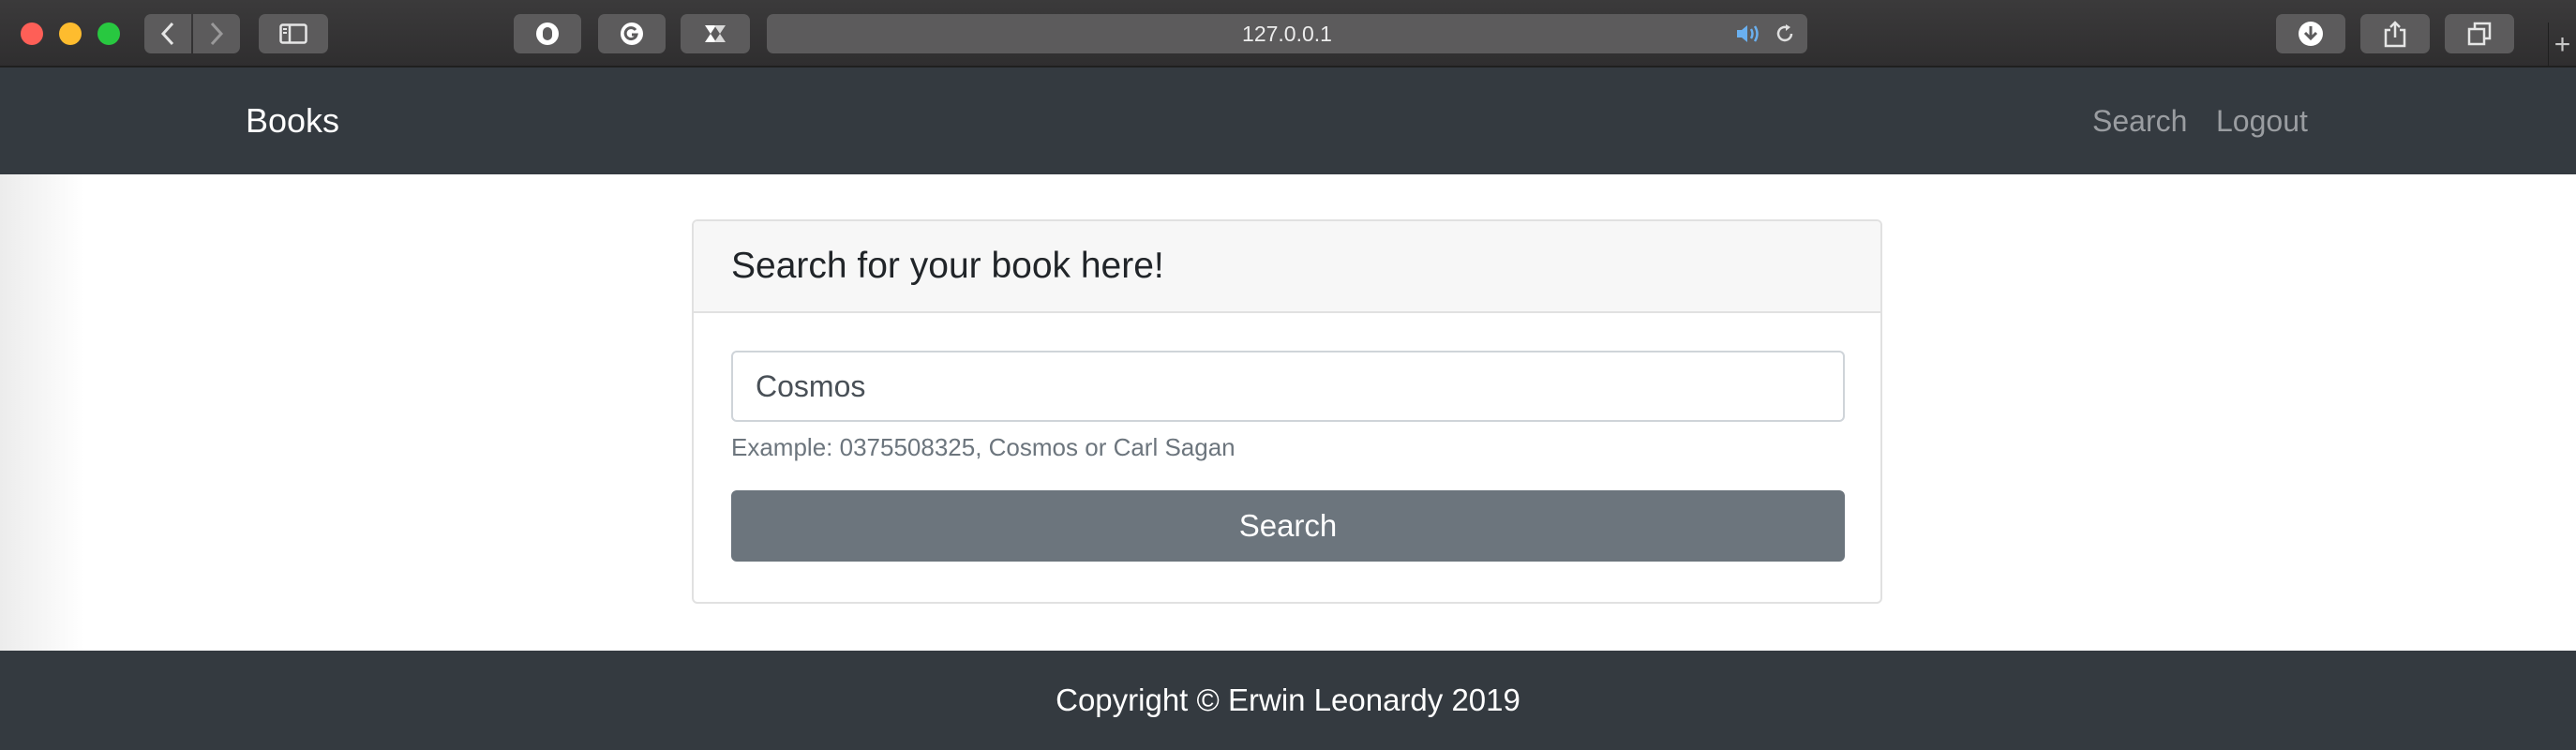 The image size is (2576, 750). I want to click on search-input, so click(1288, 386).